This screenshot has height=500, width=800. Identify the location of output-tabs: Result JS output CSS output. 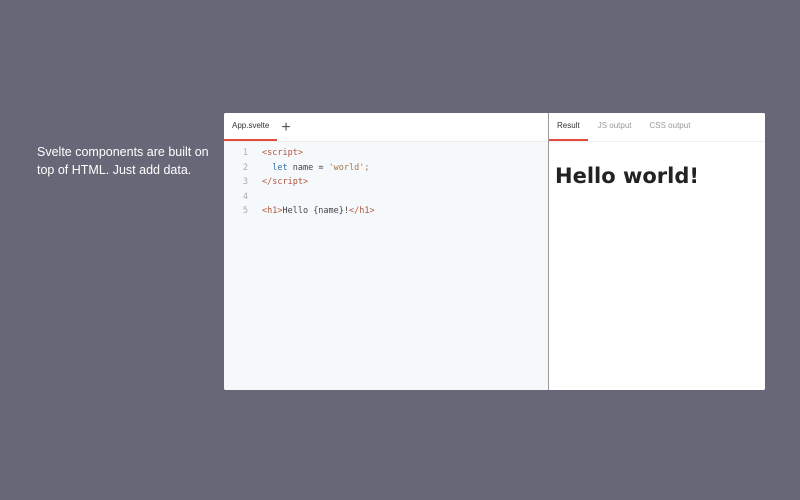
(657, 127).